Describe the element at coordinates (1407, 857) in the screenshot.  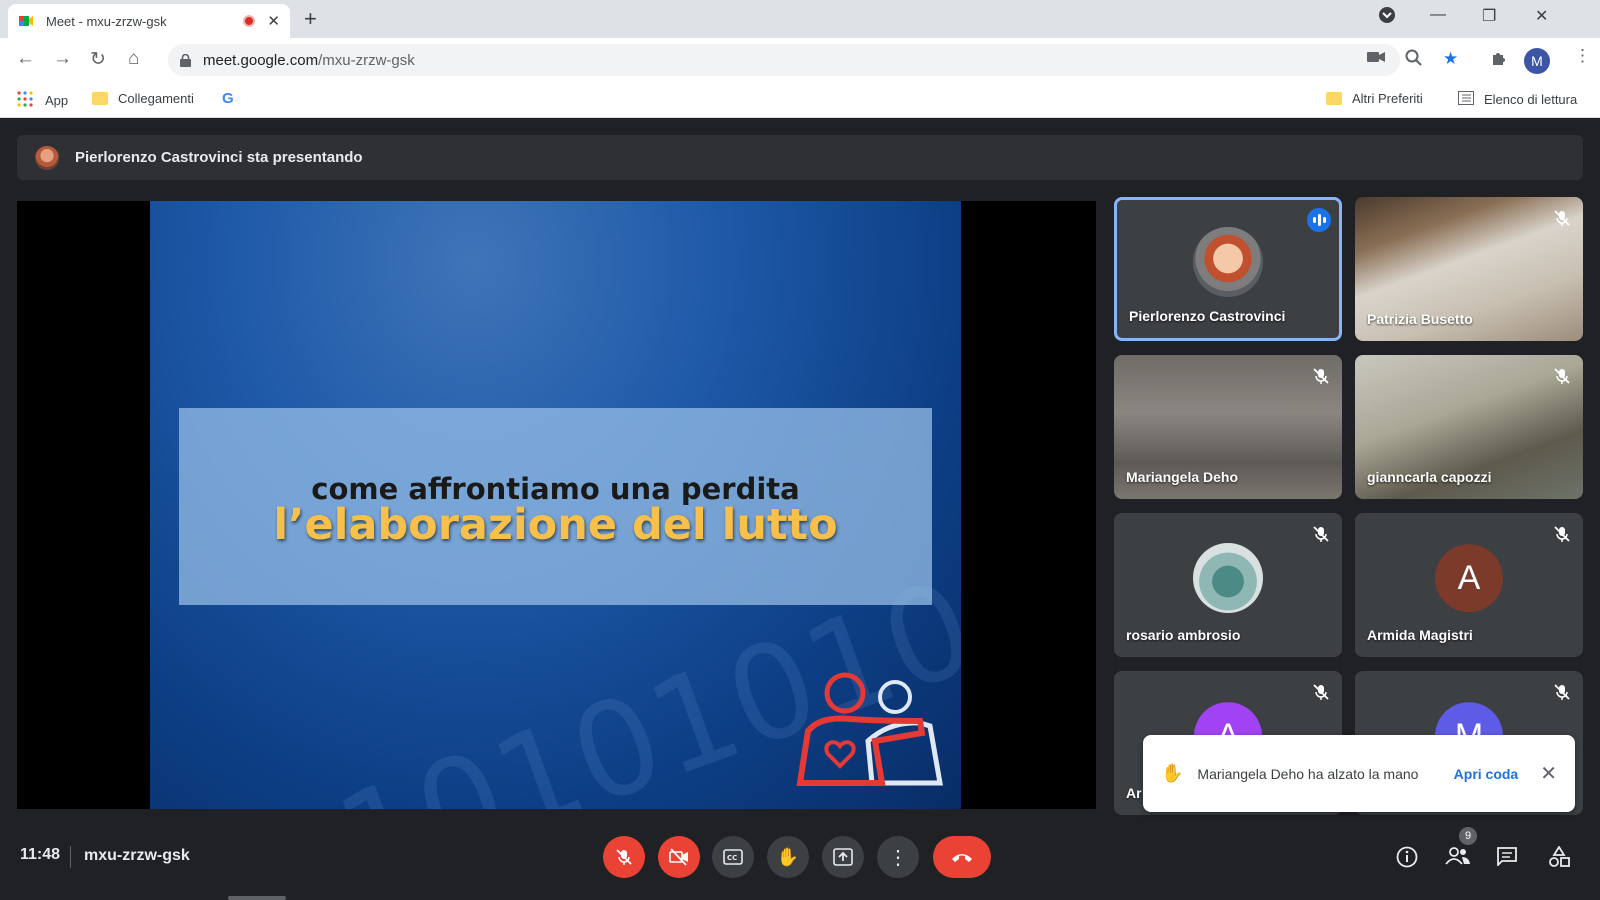
I see `info-icon` at that location.